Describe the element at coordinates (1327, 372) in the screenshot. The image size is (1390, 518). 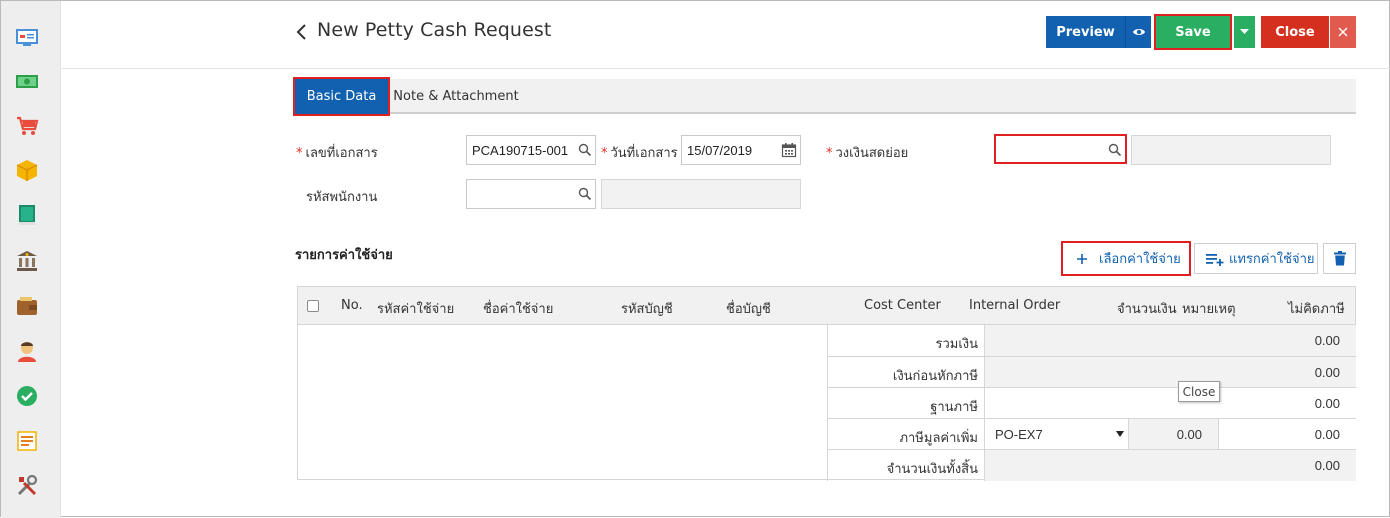
I see `pretax-value: 0.00` at that location.